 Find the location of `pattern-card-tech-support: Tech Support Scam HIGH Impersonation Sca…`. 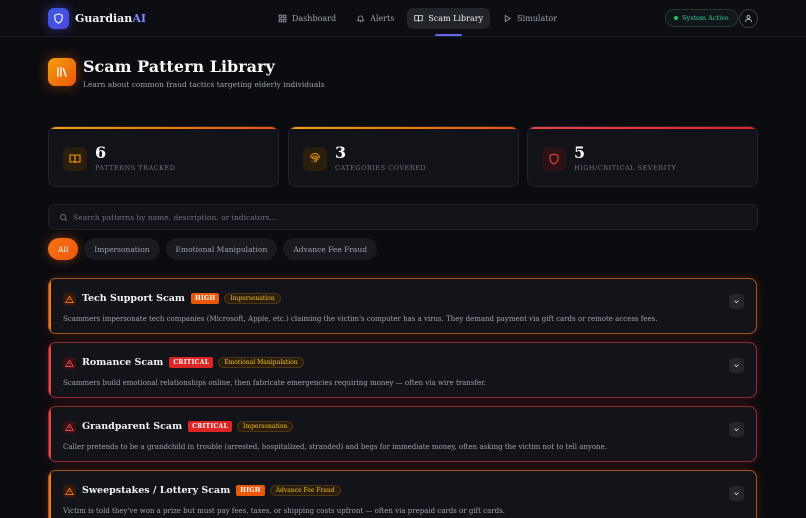

pattern-card-tech-support: Tech Support Scam HIGH Impersonation Sca… is located at coordinates (402, 306).